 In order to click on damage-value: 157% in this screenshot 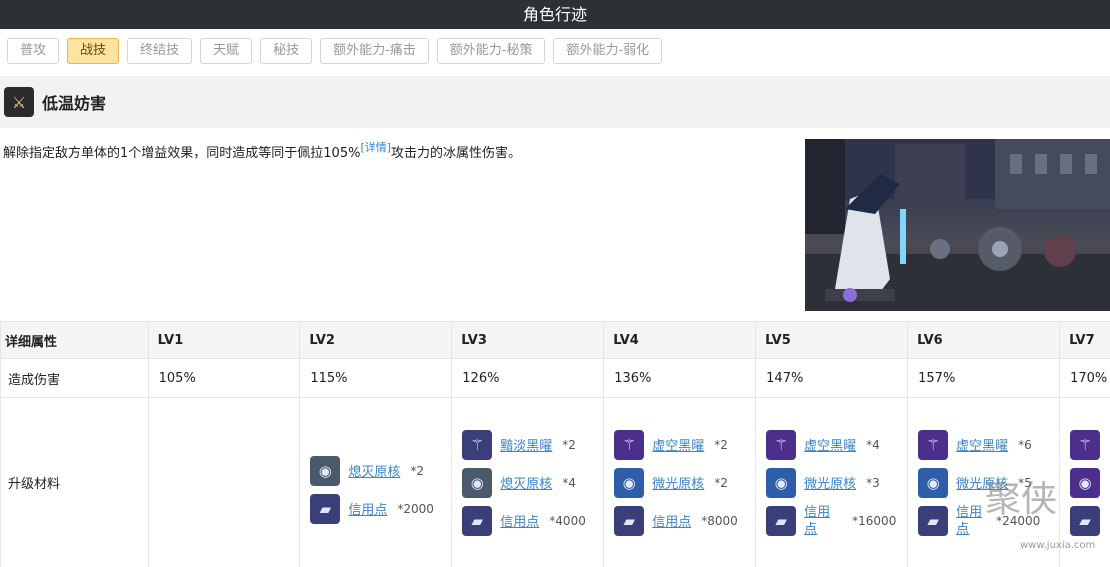, I will do `click(984, 378)`.